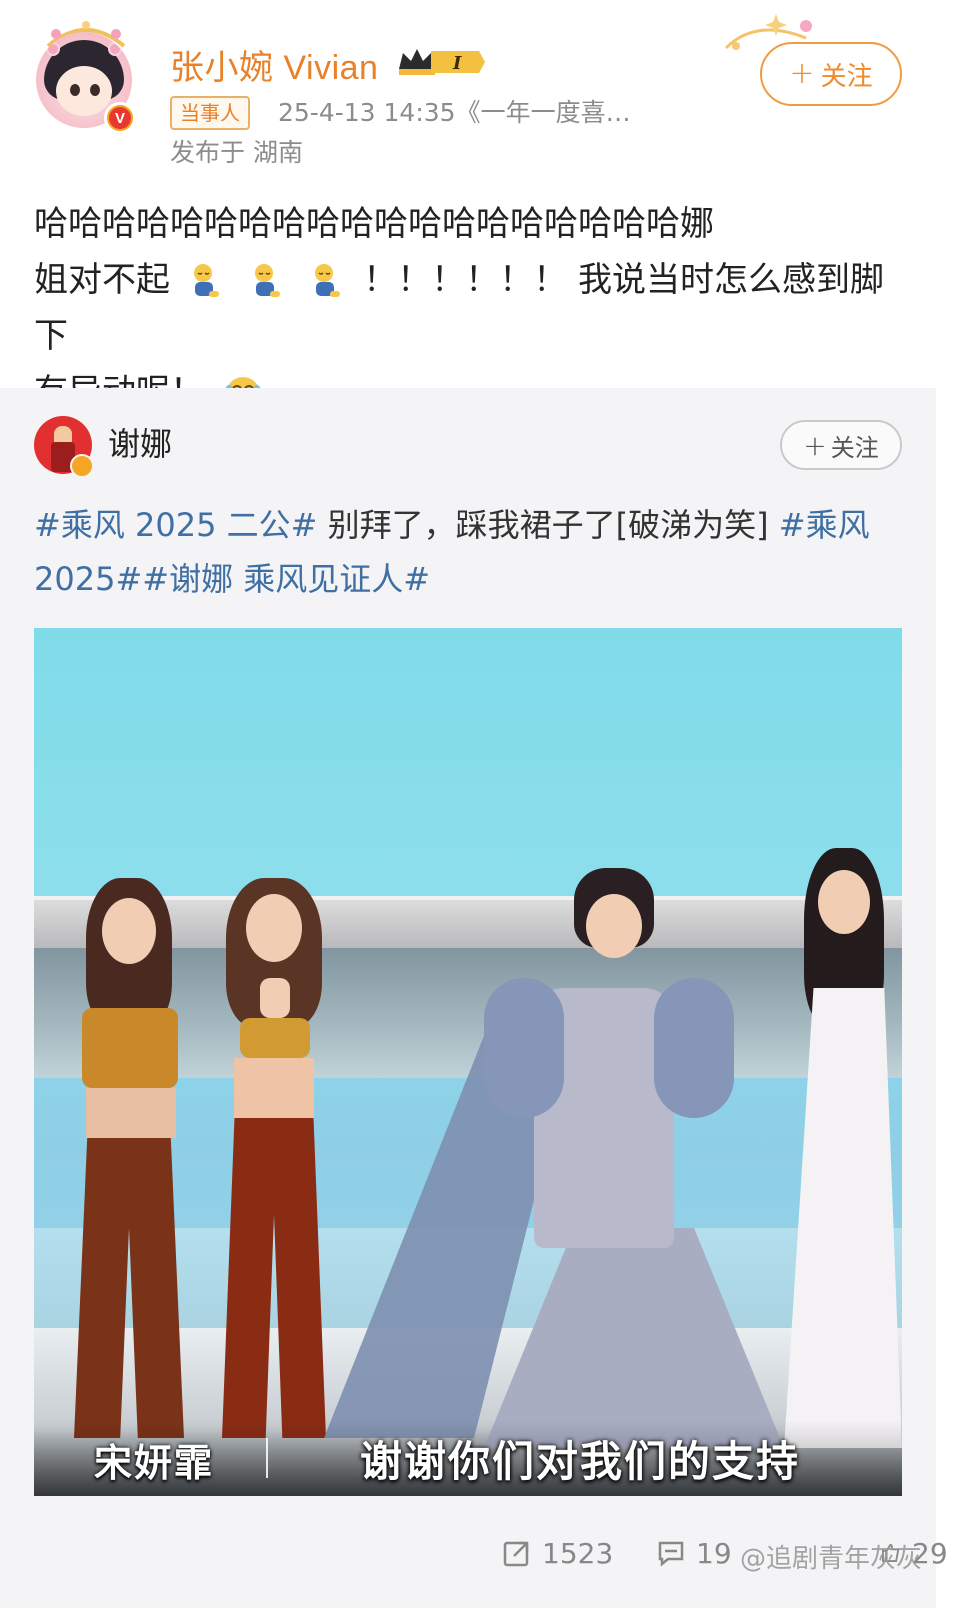 The image size is (960, 1608). What do you see at coordinates (140, 444) in the screenshot?
I see `repost-author-name: 谢娜` at bounding box center [140, 444].